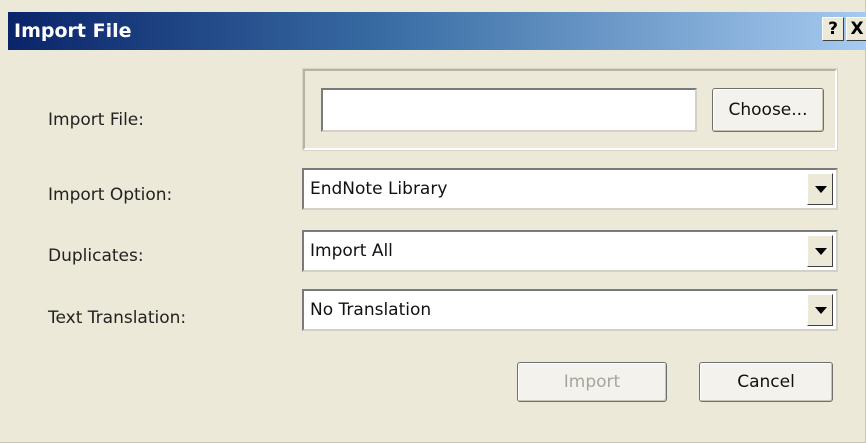 This screenshot has width=866, height=443. Describe the element at coordinates (73, 31) in the screenshot. I see `dialog-title: Import File` at that location.